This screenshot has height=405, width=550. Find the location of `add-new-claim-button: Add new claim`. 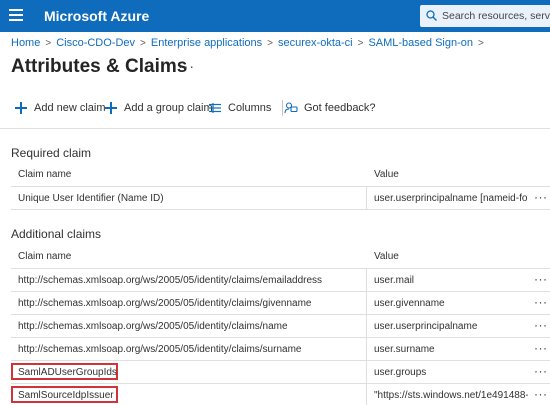

add-new-claim-button: Add new claim is located at coordinates (60, 108).